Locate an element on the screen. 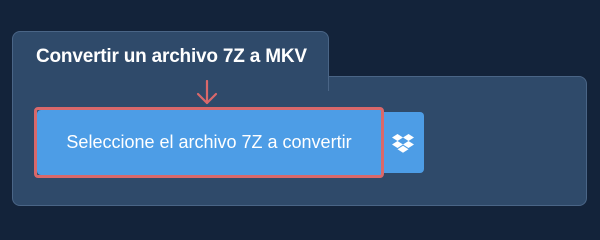  arrow-down-icon is located at coordinates (207, 92).